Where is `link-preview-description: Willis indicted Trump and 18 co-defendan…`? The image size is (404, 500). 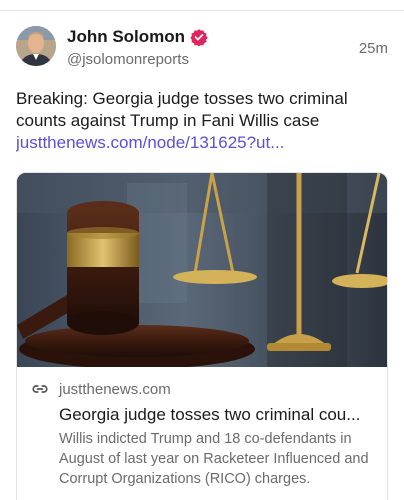
link-preview-description: Willis indicted Trump and 18 co-defendan… is located at coordinates (214, 459).